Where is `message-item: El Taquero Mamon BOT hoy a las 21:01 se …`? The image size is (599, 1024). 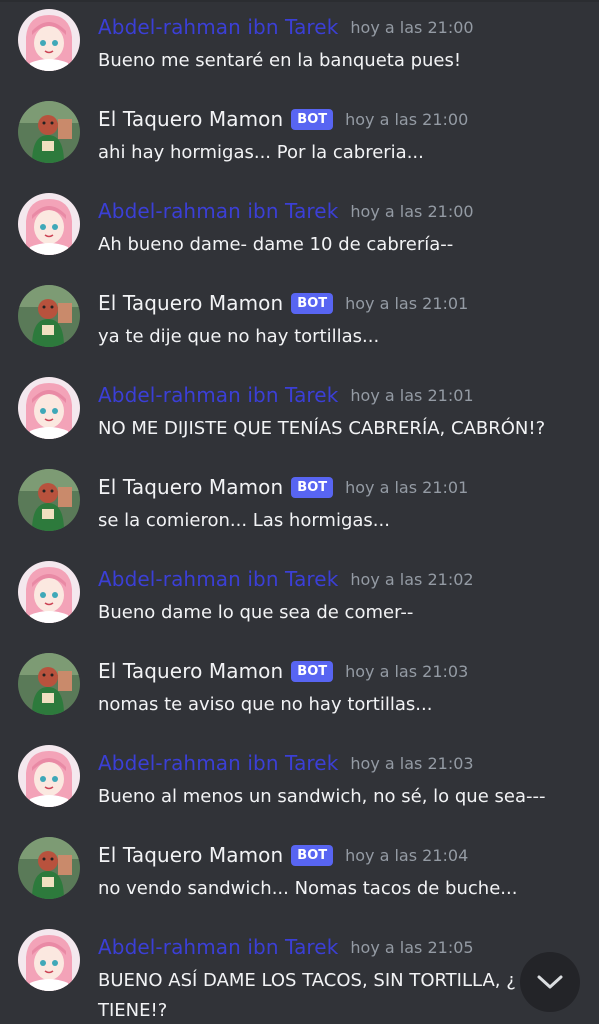 message-item: El Taquero Mamon BOT hoy a las 21:01 se … is located at coordinates (299, 505).